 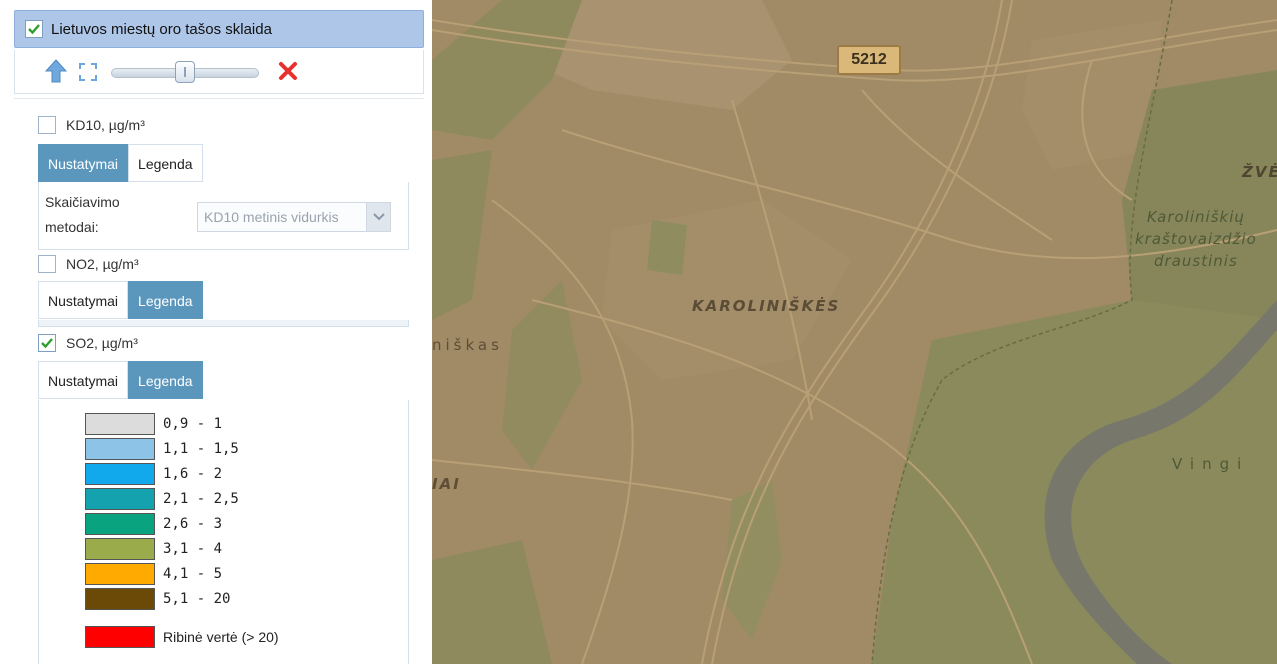 I want to click on layer-title: Lietuvos miestų oro tašos sklaida, so click(x=161, y=29).